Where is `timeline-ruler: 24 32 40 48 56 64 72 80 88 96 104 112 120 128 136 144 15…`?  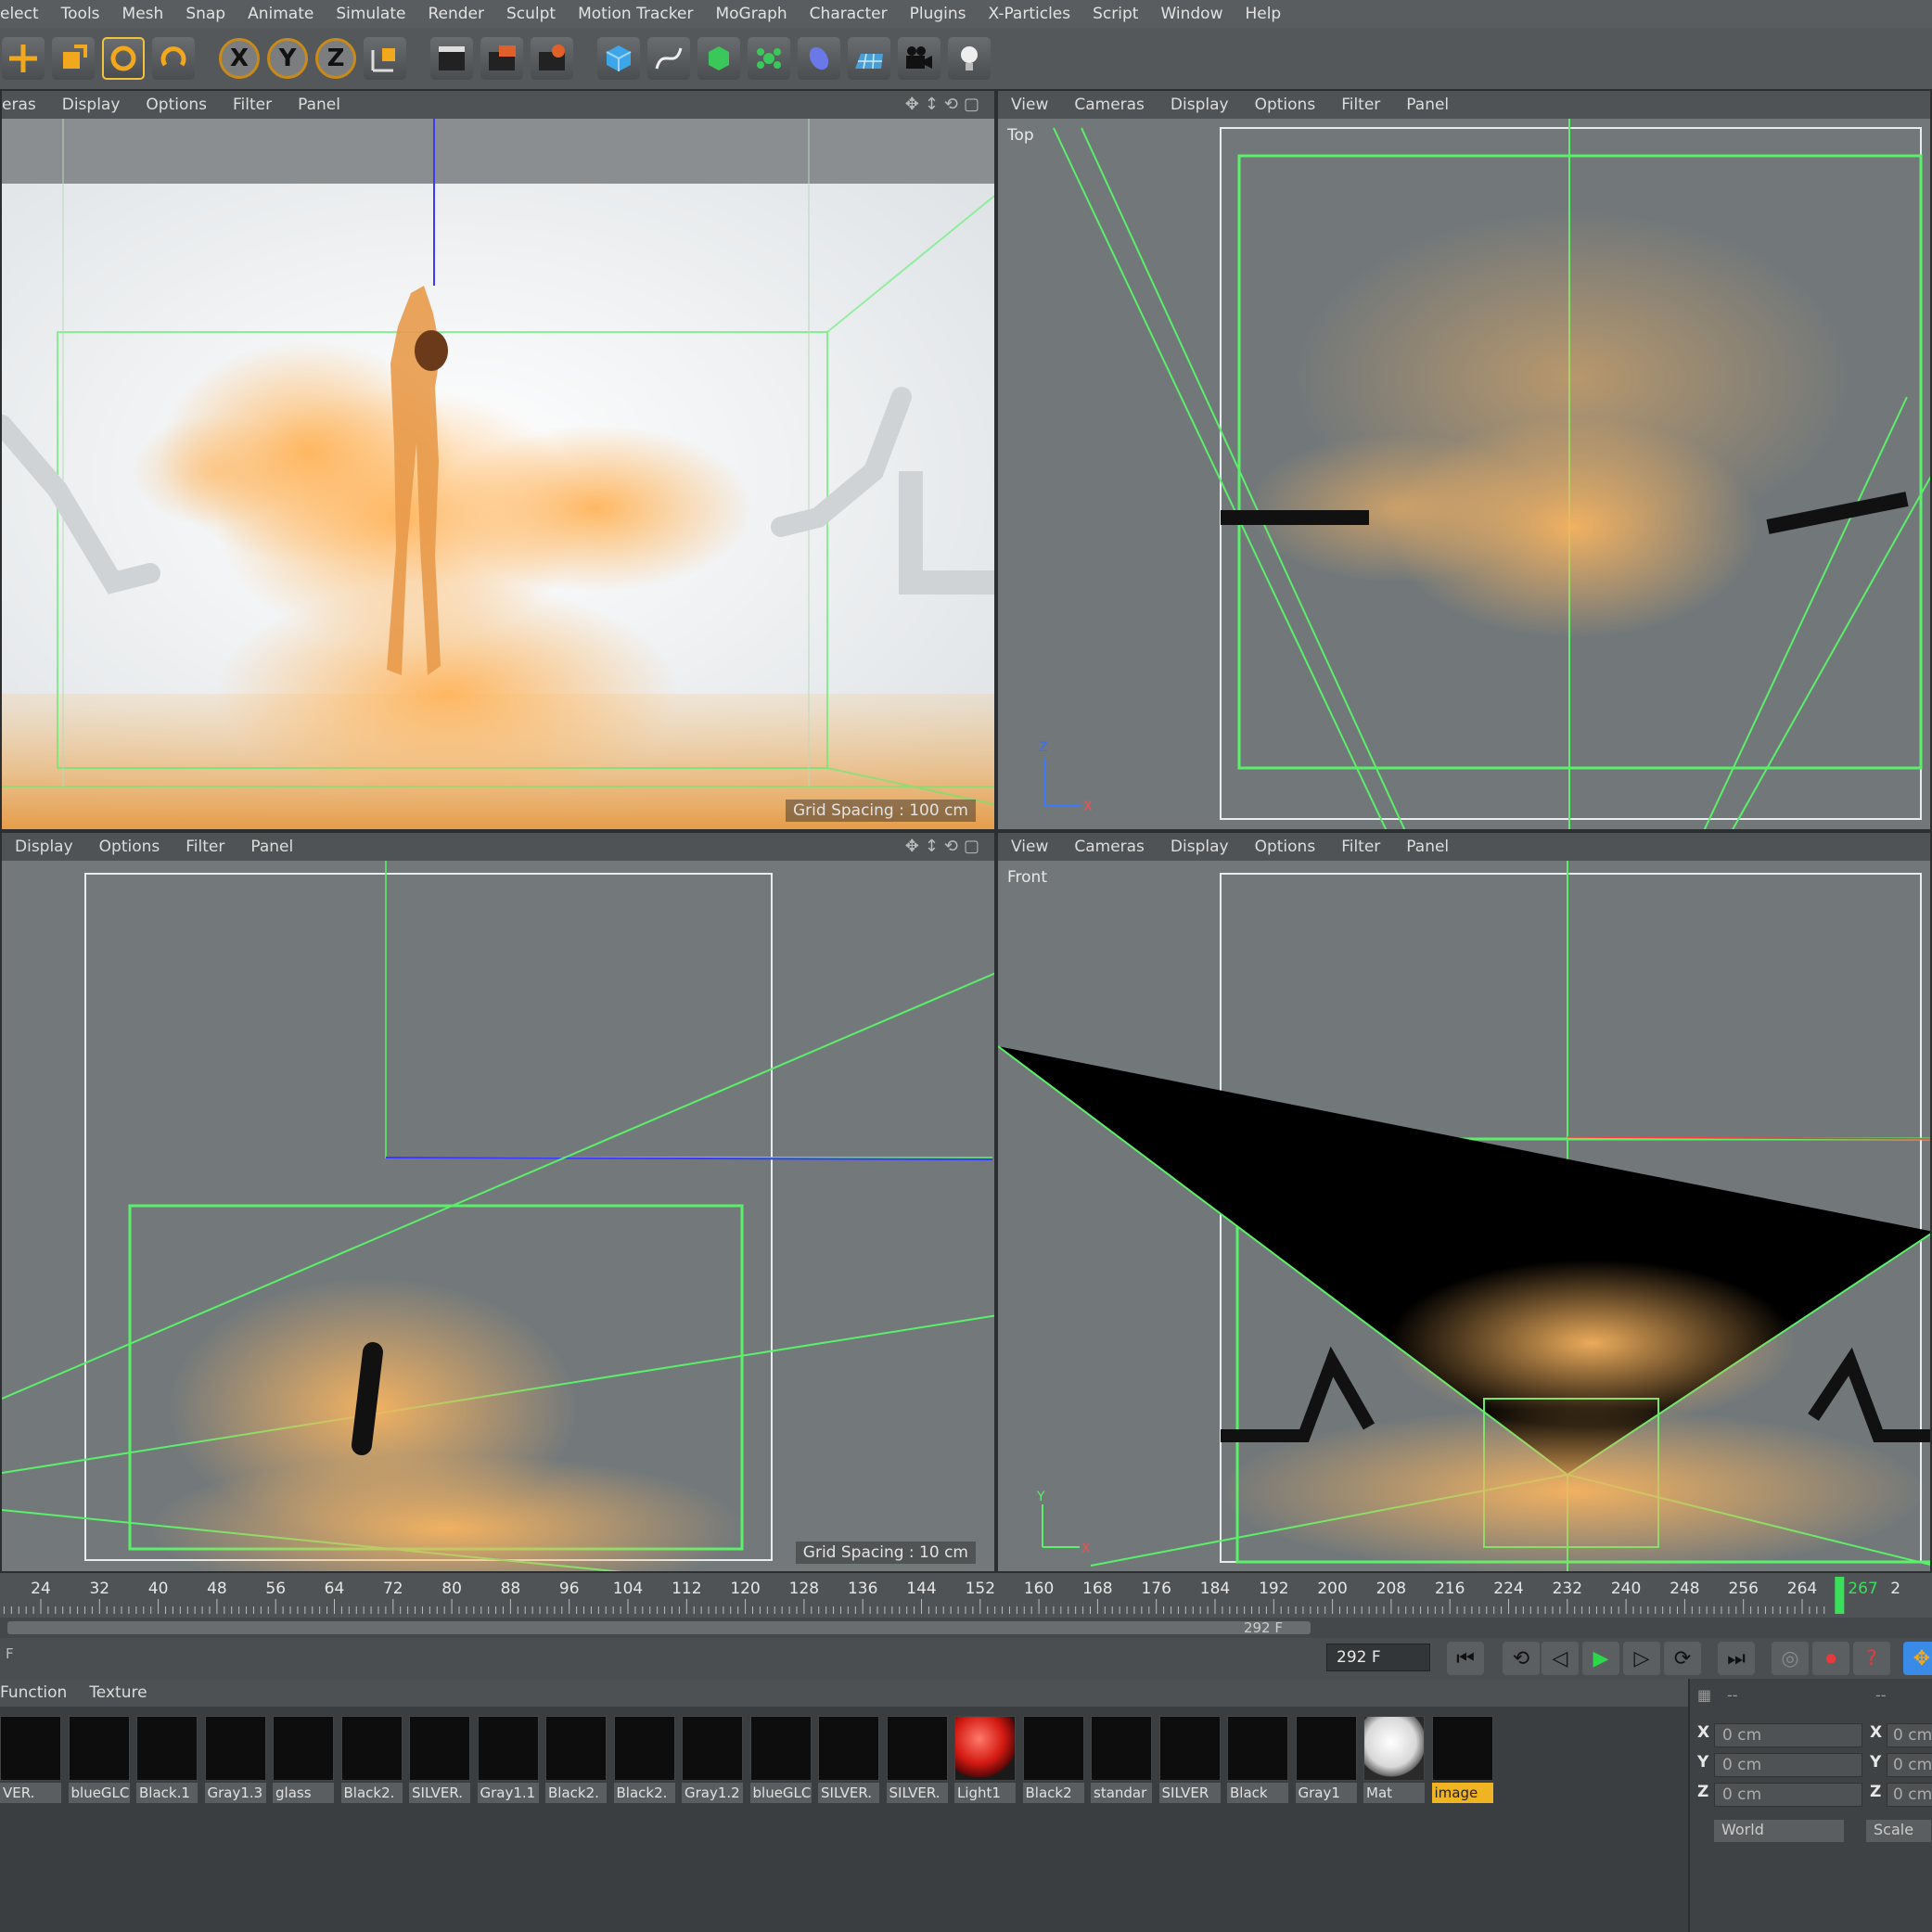 timeline-ruler: 24 32 40 48 56 64 72 80 88 96 104 112 120 128 136 144 15… is located at coordinates (966, 1595).